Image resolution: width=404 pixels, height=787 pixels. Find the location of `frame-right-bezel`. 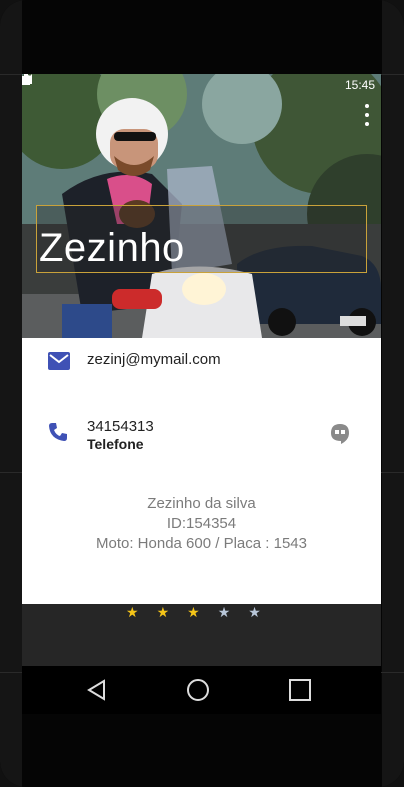

frame-right-bezel is located at coordinates (393, 393).